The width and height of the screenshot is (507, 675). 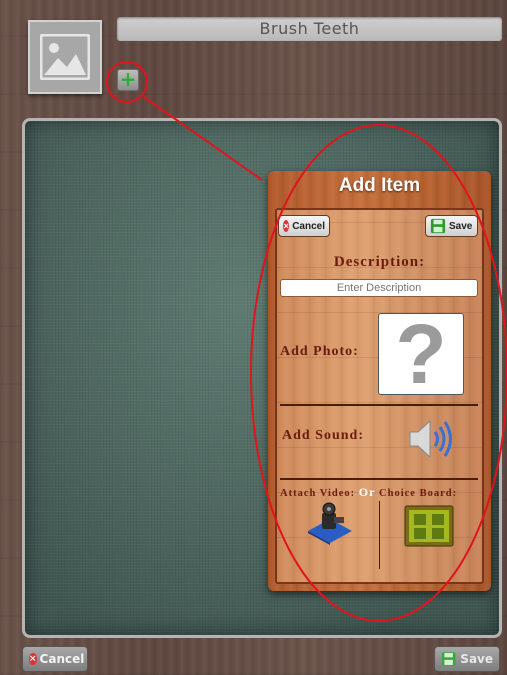 I want to click on plus-icon: +, so click(x=128, y=79).